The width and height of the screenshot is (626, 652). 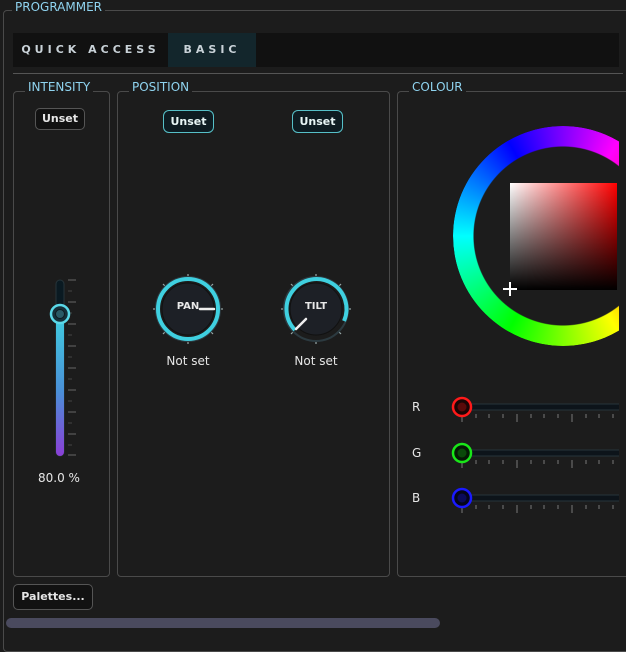 I want to click on tab-basic: BASIC, so click(x=212, y=50).